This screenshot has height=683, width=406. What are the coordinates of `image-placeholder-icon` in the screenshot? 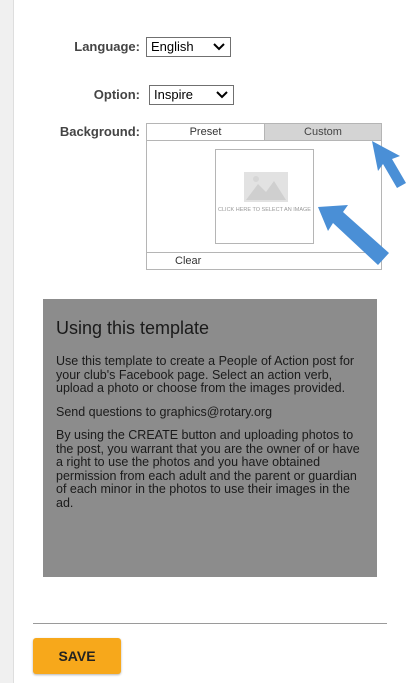 It's located at (266, 187).